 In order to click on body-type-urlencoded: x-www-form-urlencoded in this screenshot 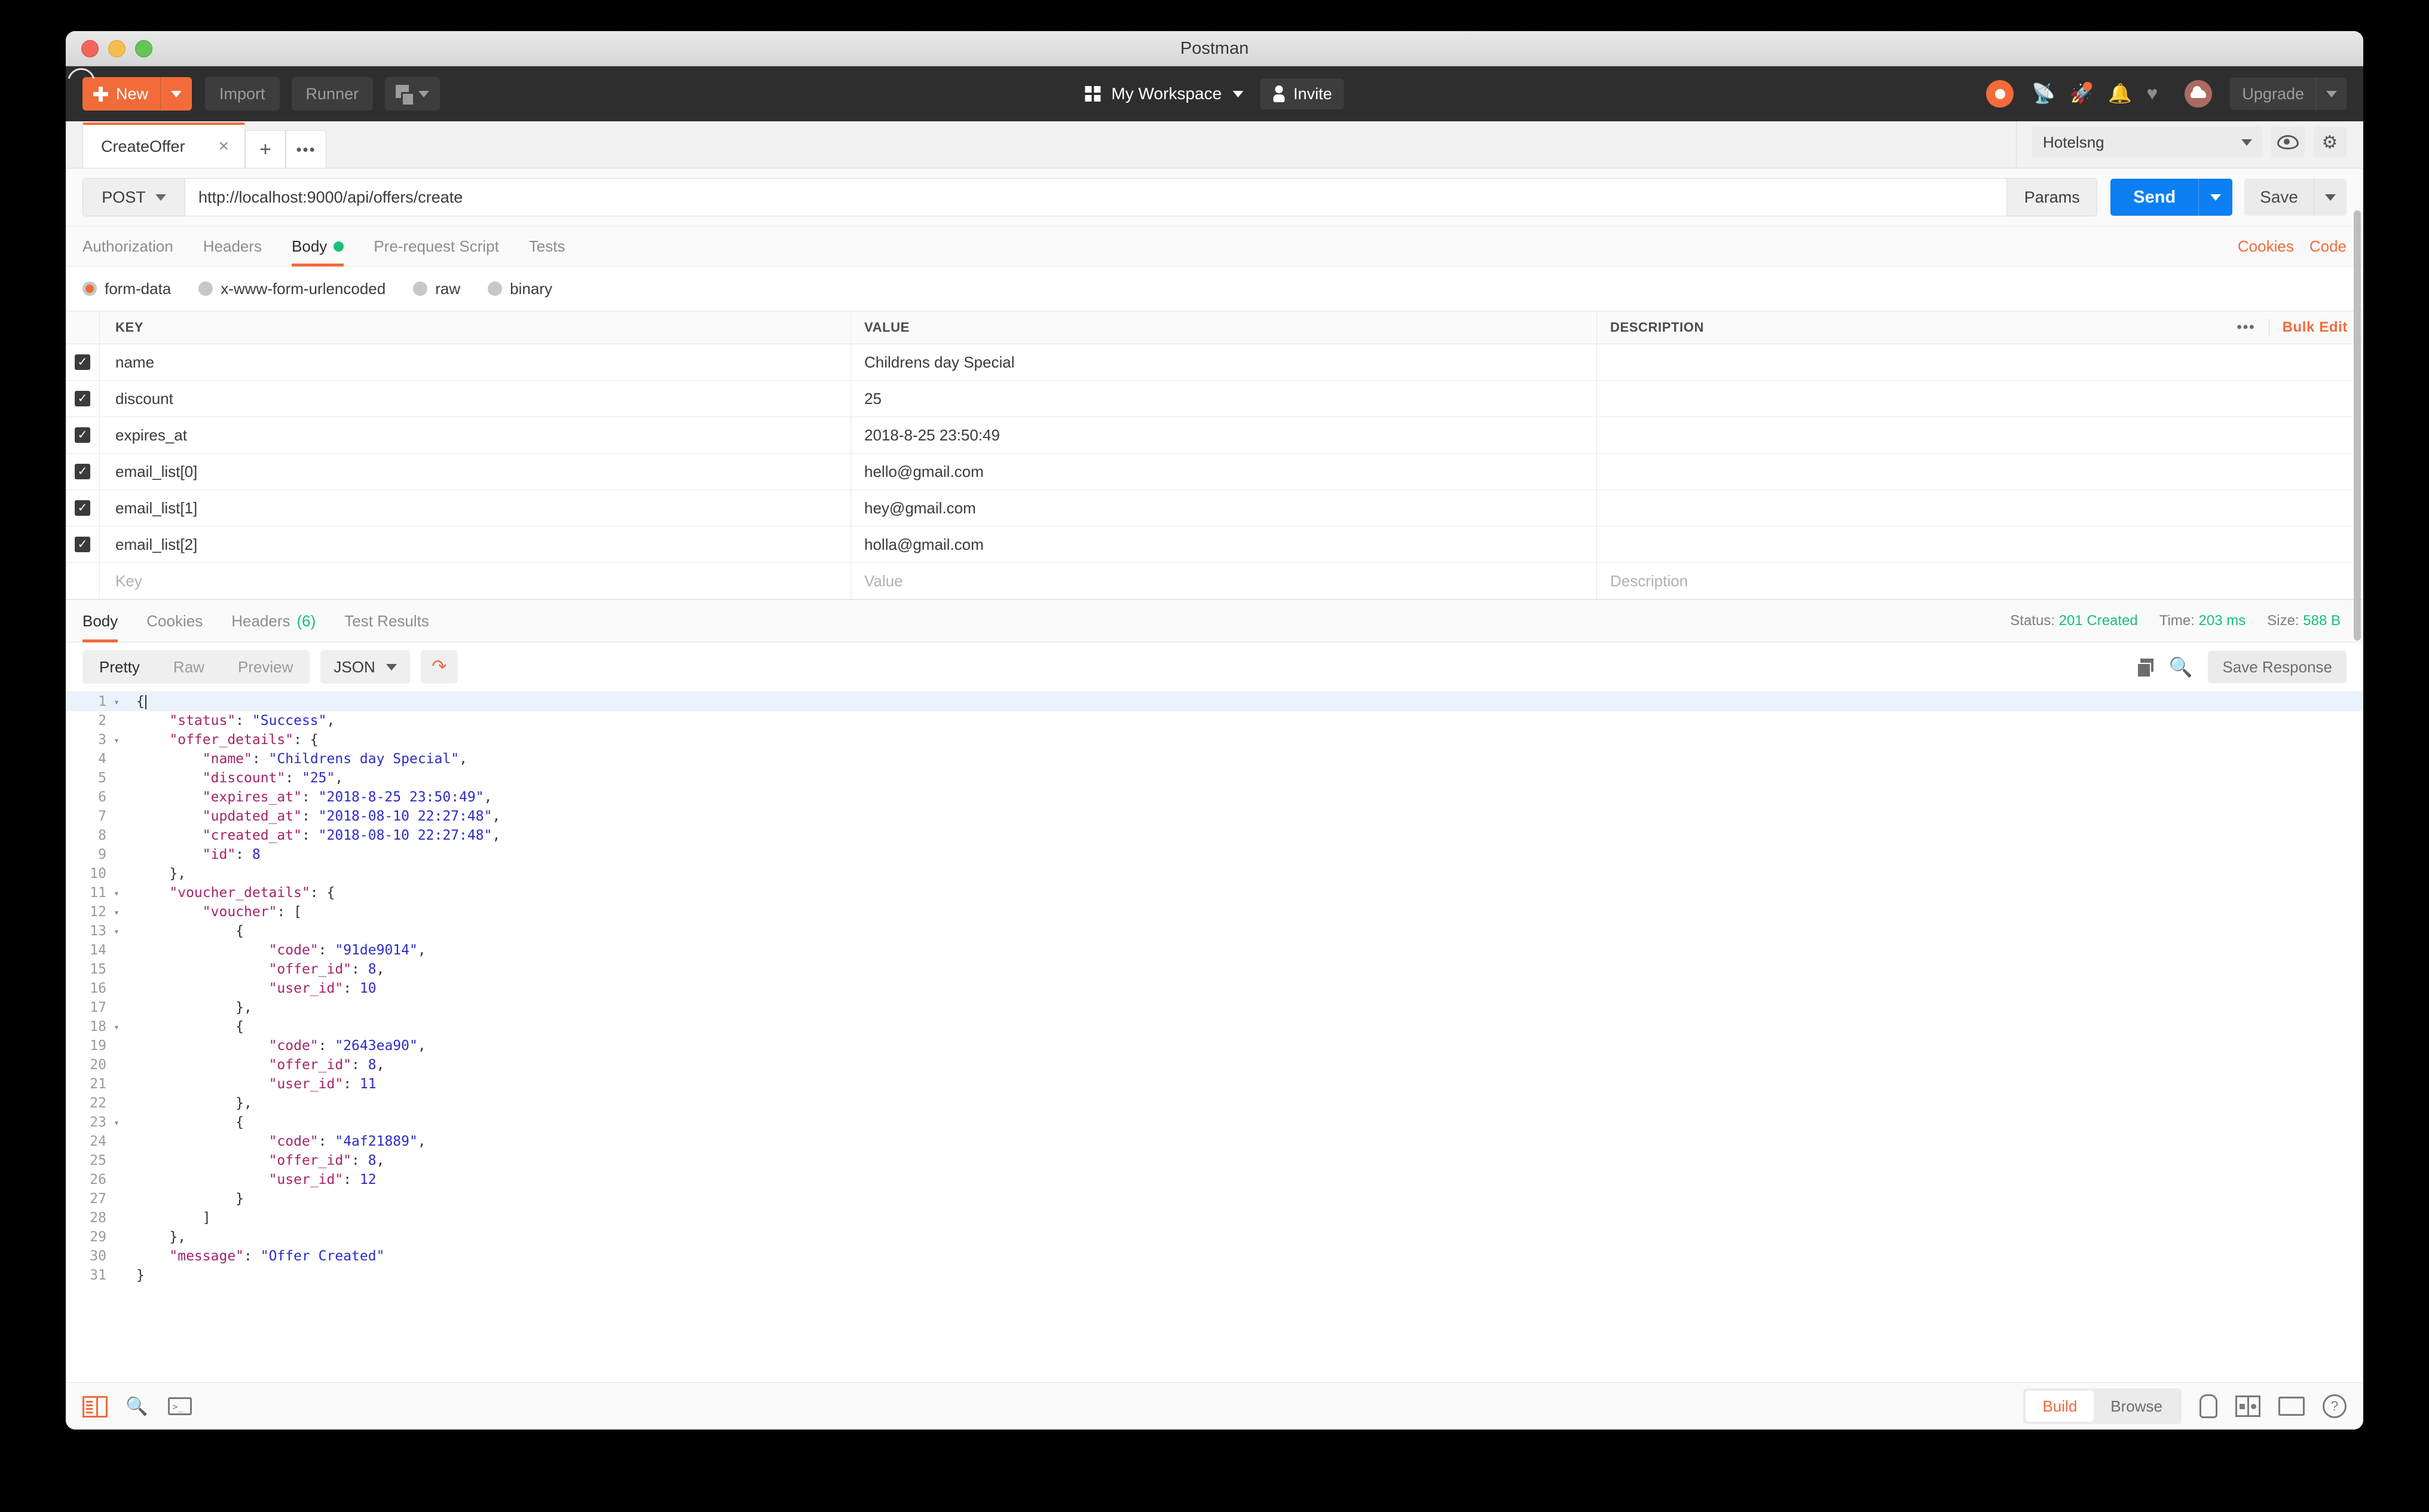, I will do `click(292, 289)`.